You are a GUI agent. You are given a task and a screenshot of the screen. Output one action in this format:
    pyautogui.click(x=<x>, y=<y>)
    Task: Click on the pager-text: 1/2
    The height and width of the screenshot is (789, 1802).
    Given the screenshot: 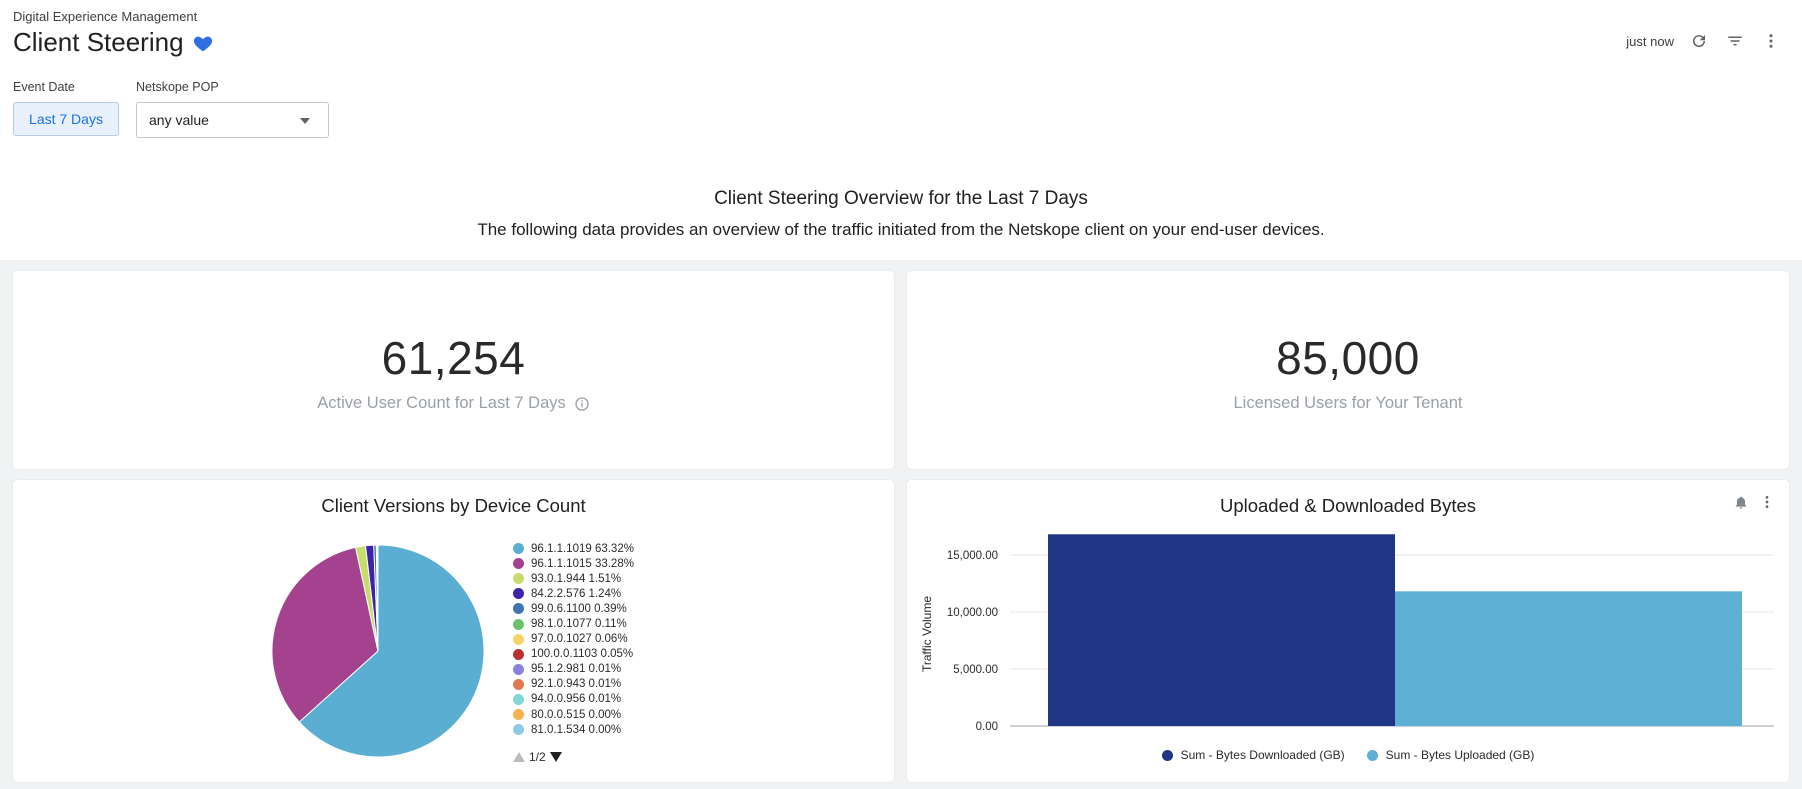 What is the action you would take?
    pyautogui.click(x=537, y=757)
    